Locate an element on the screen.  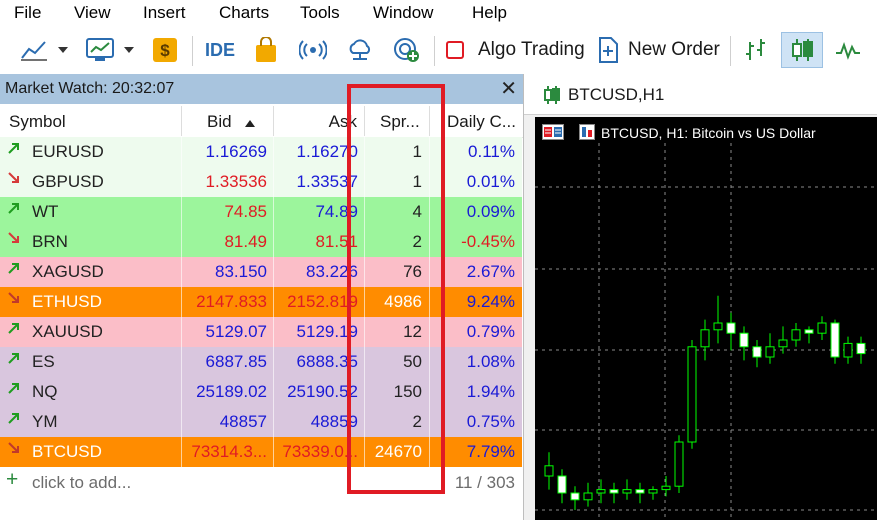
menu-insert: Insert is located at coordinates (164, 13).